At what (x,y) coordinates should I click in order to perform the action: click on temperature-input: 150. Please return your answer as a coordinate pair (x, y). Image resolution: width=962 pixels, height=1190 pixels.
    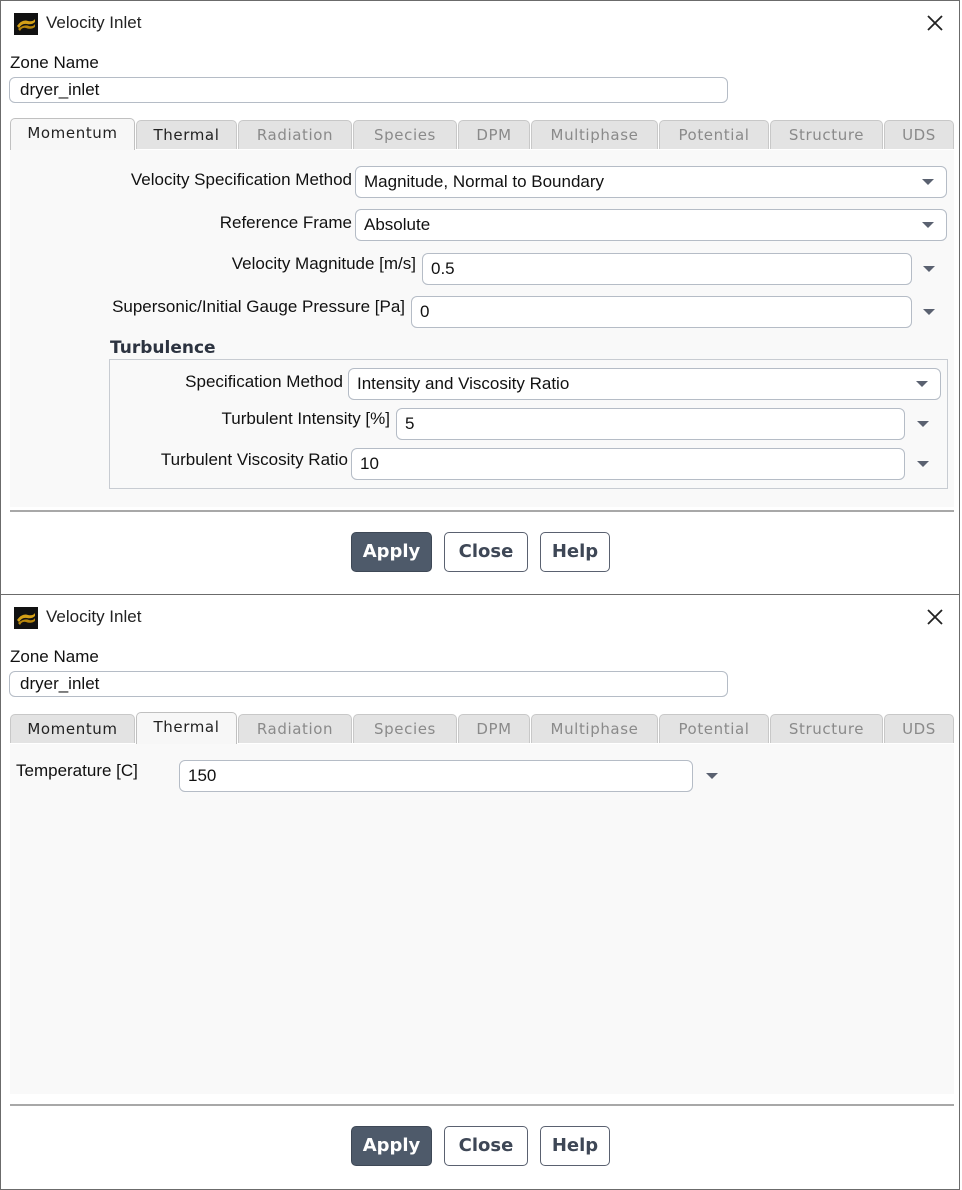
    Looking at the image, I should click on (436, 776).